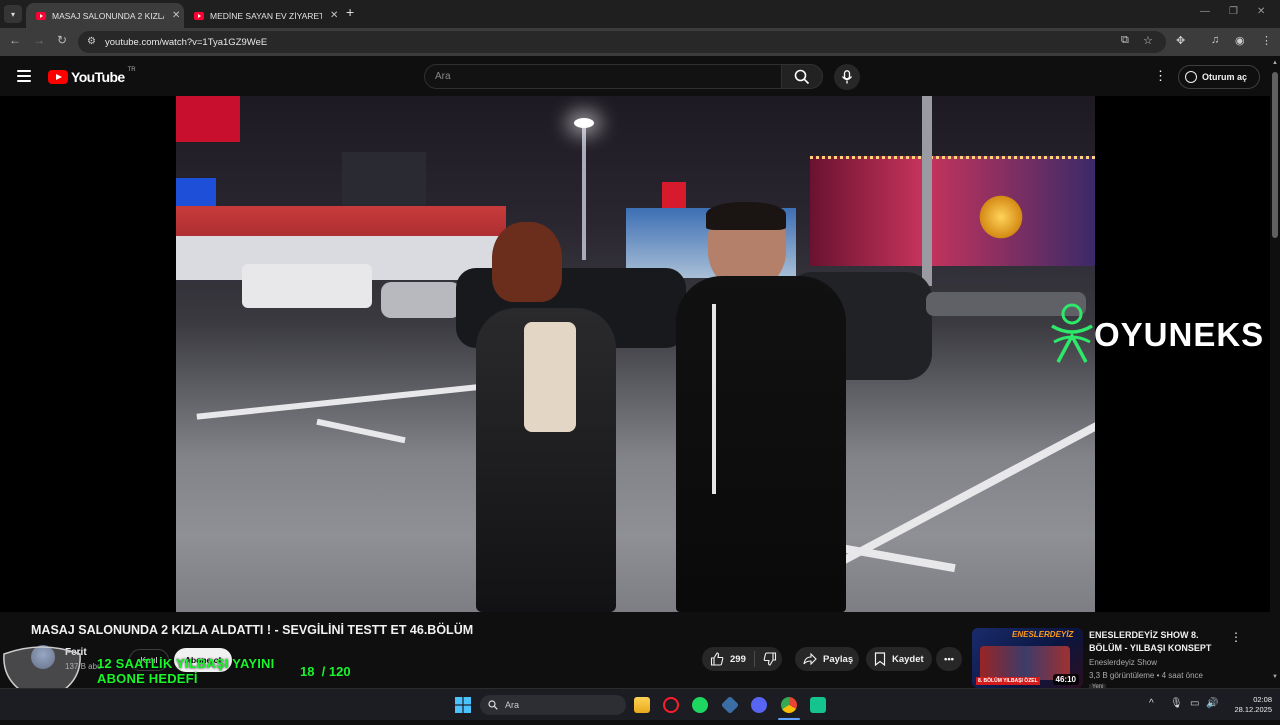  What do you see at coordinates (1225, 77) in the screenshot?
I see `signin-label: Oturum aç` at bounding box center [1225, 77].